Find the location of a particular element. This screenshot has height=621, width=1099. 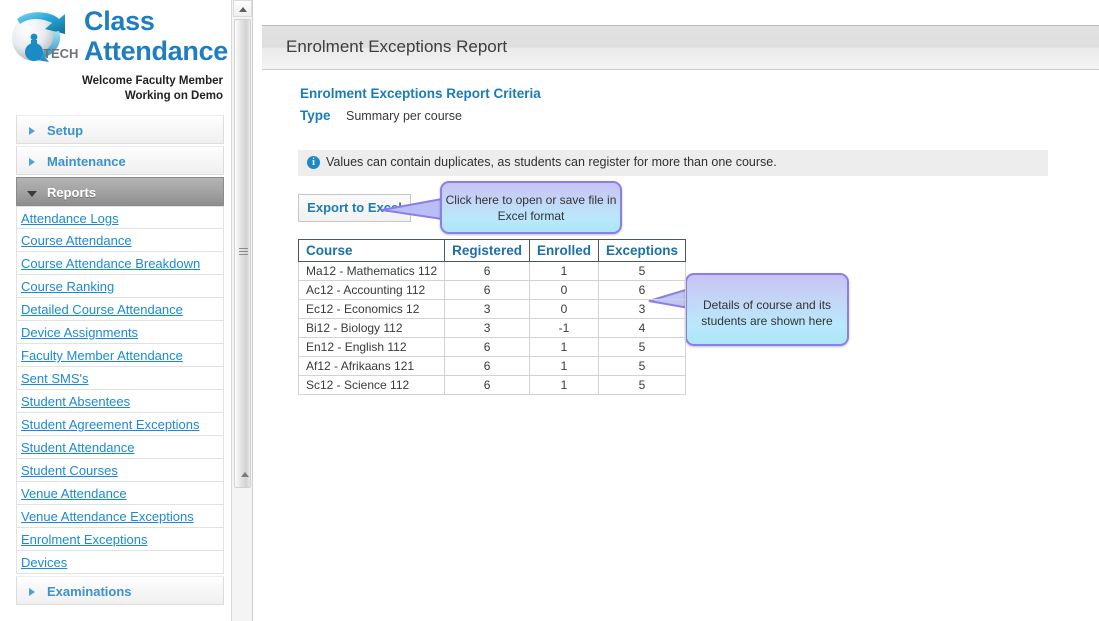

sidebar-item-label: Device Assignments is located at coordinates (78, 332).